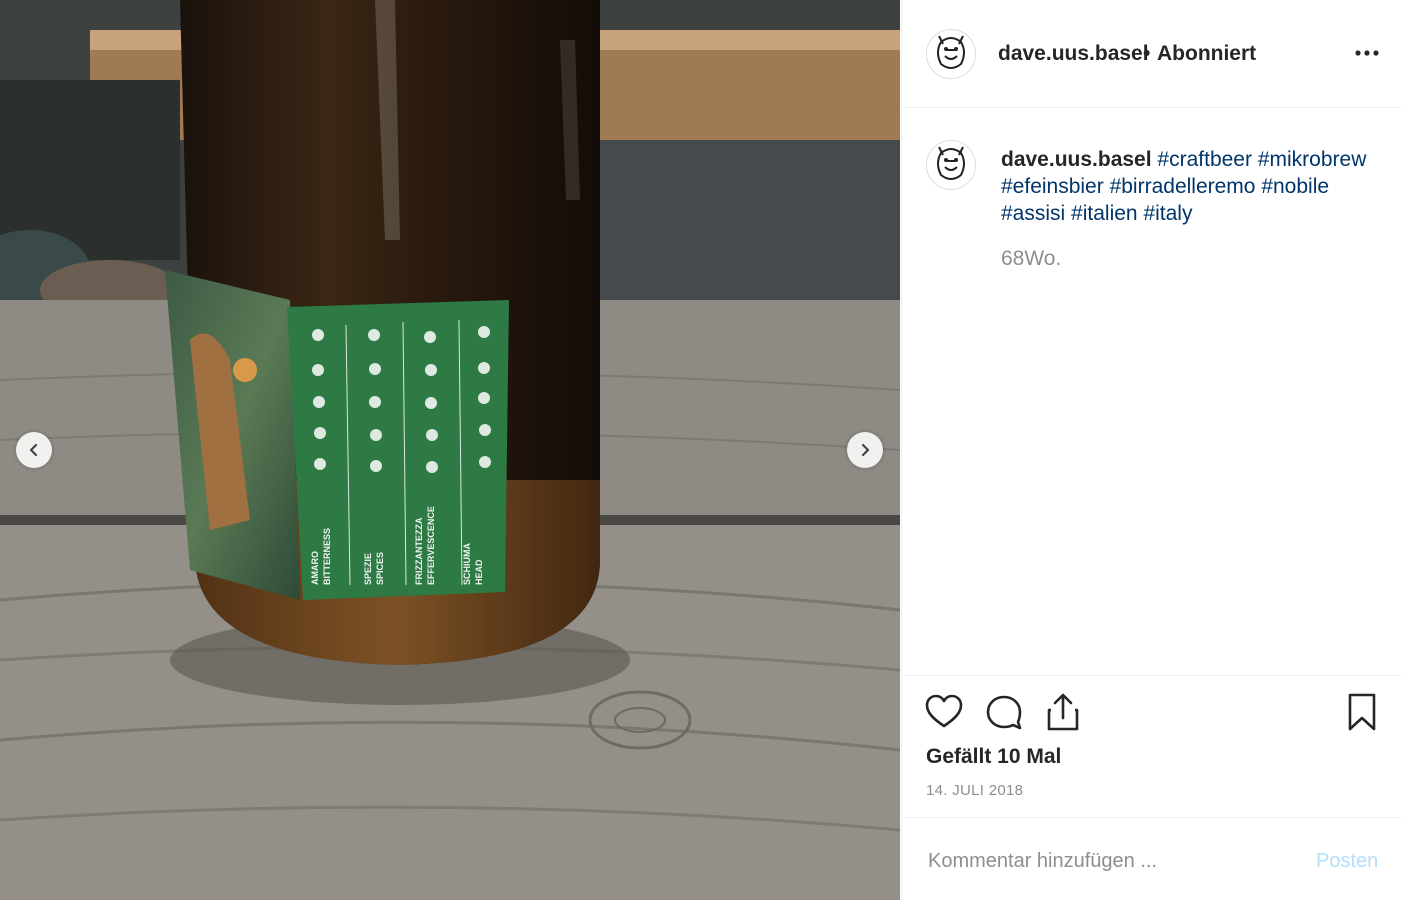  I want to click on share-icon, so click(1063, 712).